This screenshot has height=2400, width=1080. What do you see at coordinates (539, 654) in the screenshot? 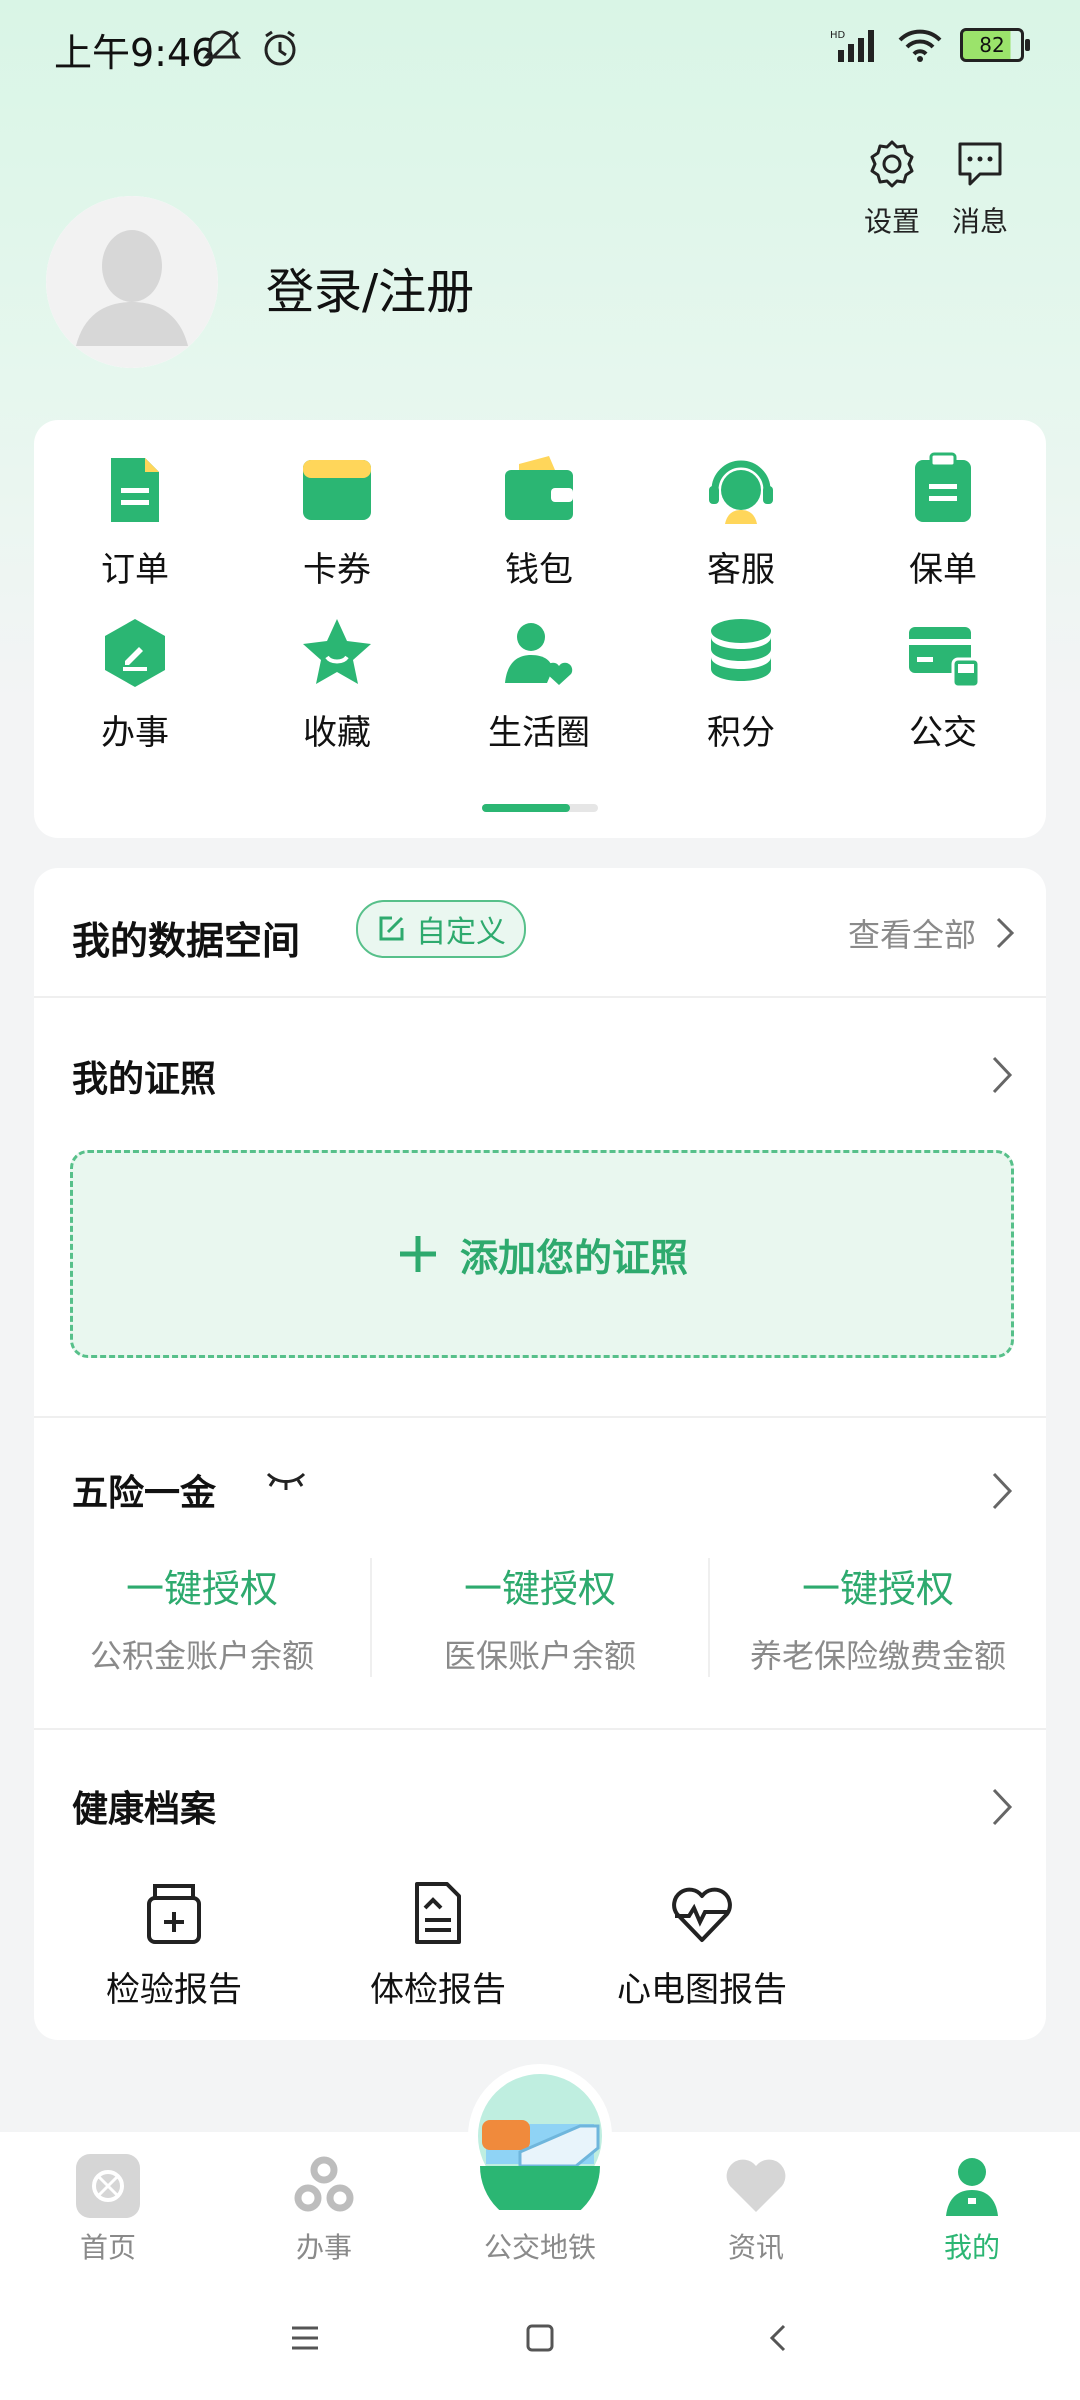
I see `life-circle-icon` at bounding box center [539, 654].